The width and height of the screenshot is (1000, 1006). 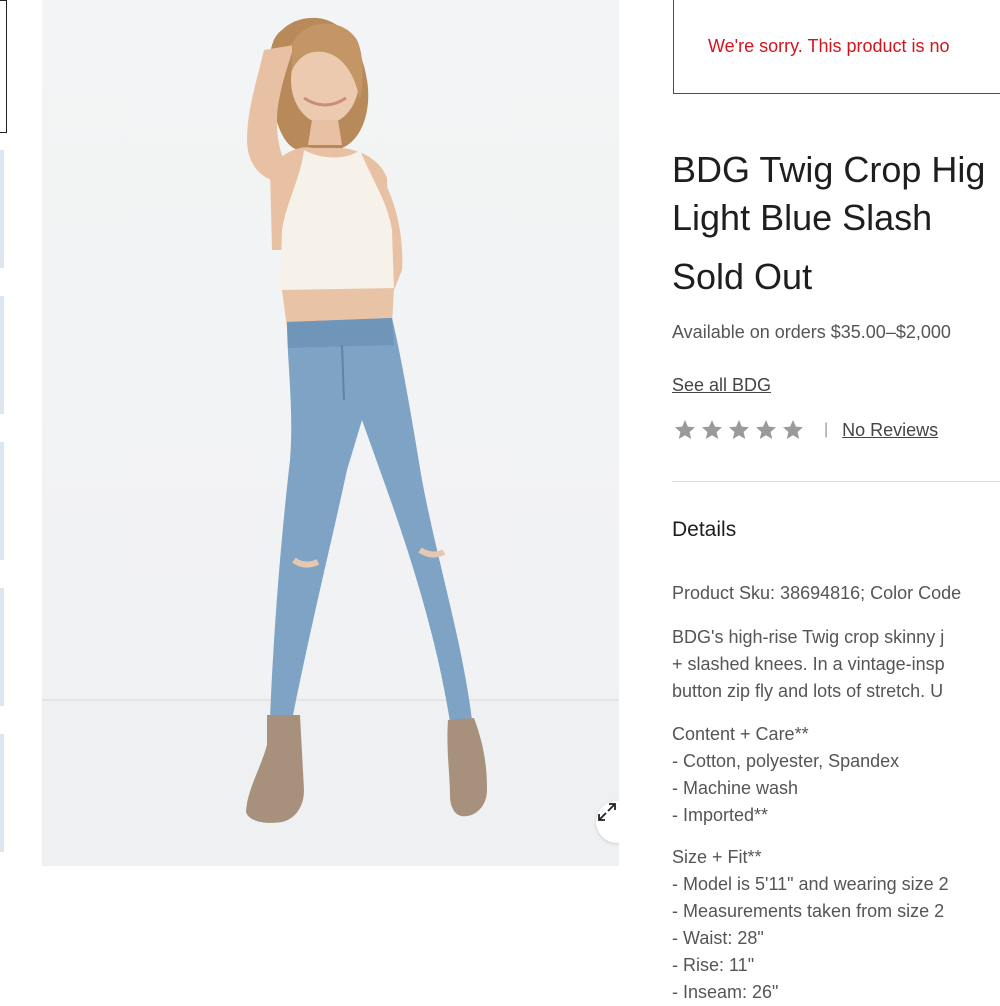 What do you see at coordinates (717, 857) in the screenshot?
I see `size-fit-heading: Size + Fit**` at bounding box center [717, 857].